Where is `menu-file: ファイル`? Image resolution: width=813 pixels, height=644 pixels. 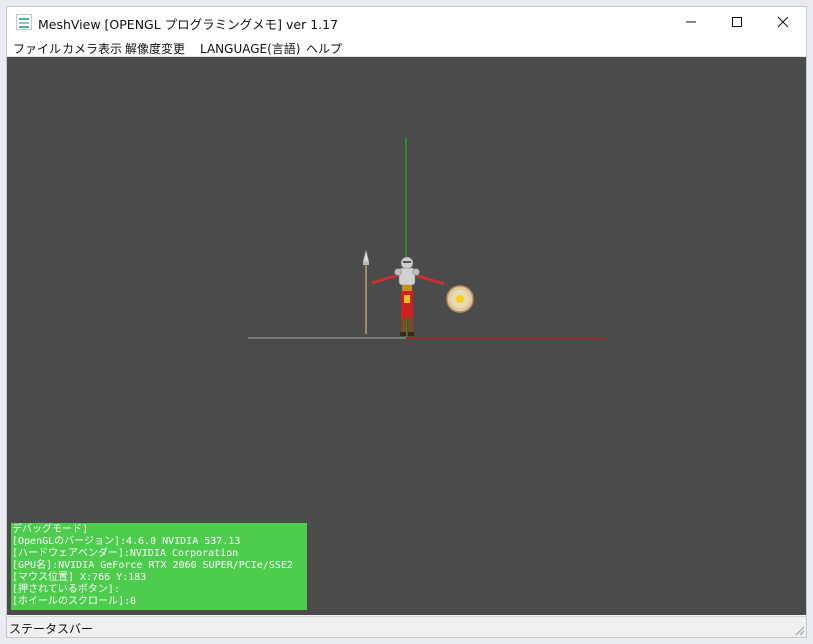 menu-file: ファイル is located at coordinates (37, 48).